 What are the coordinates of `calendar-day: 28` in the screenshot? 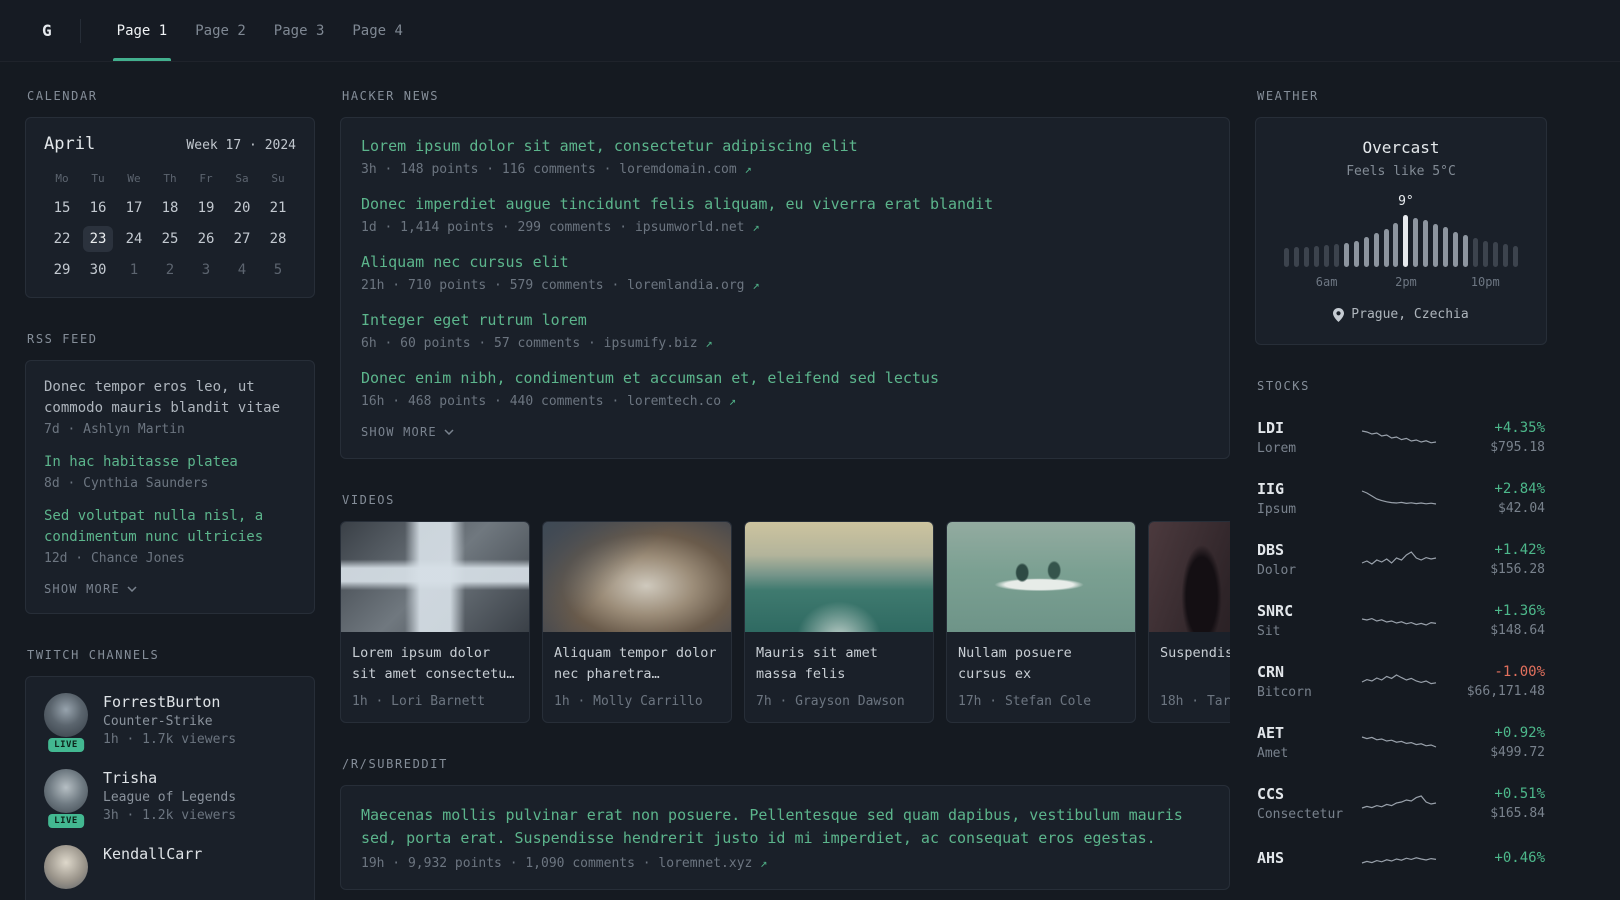 It's located at (278, 239).